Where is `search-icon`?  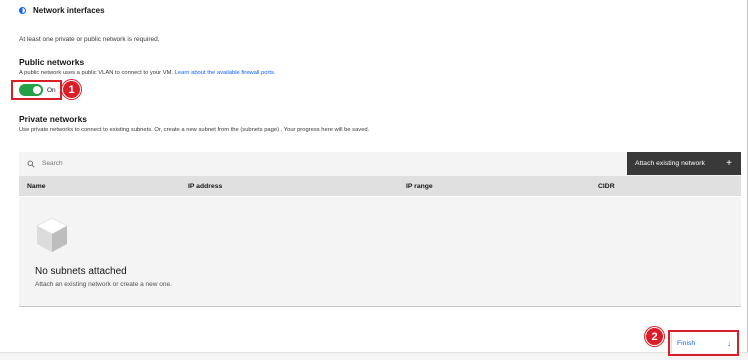
search-icon is located at coordinates (31, 164).